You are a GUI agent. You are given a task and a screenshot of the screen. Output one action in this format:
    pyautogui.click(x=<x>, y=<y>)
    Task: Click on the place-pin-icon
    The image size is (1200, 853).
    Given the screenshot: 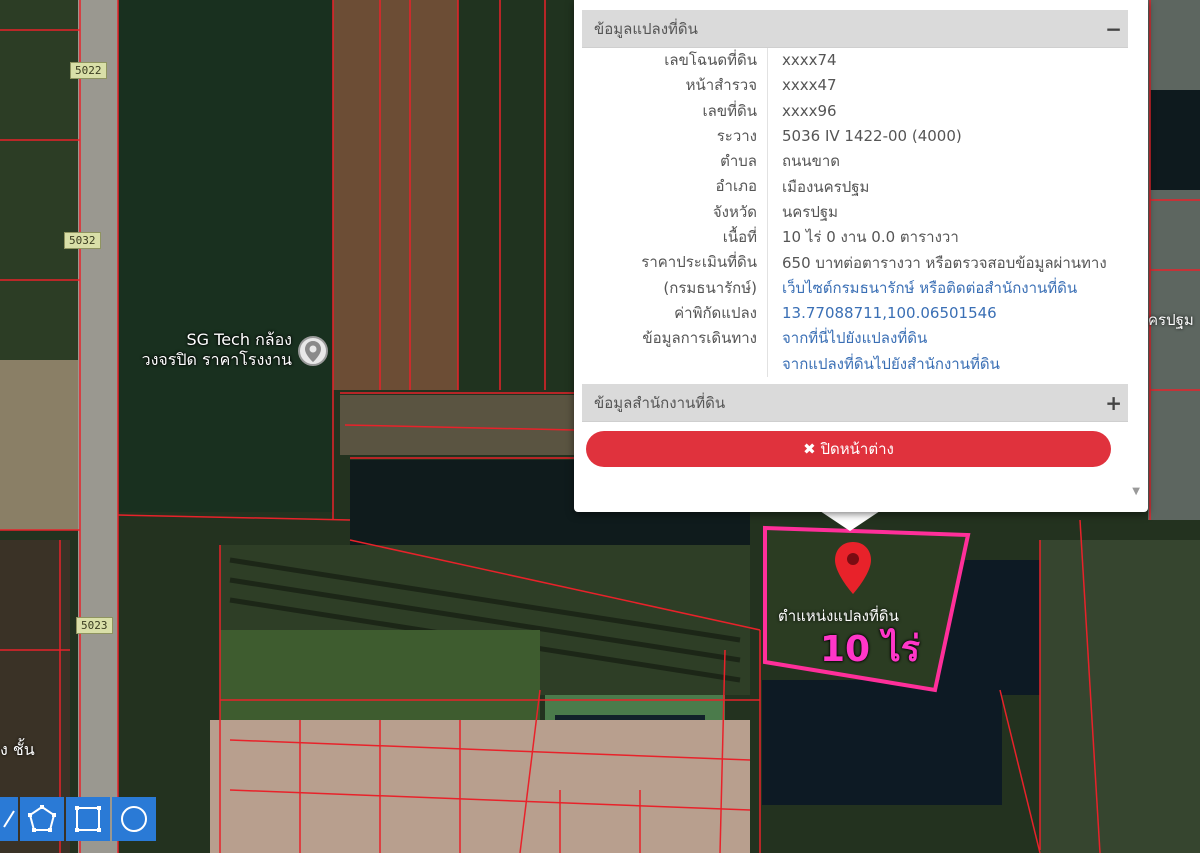 What is the action you would take?
    pyautogui.click(x=313, y=354)
    